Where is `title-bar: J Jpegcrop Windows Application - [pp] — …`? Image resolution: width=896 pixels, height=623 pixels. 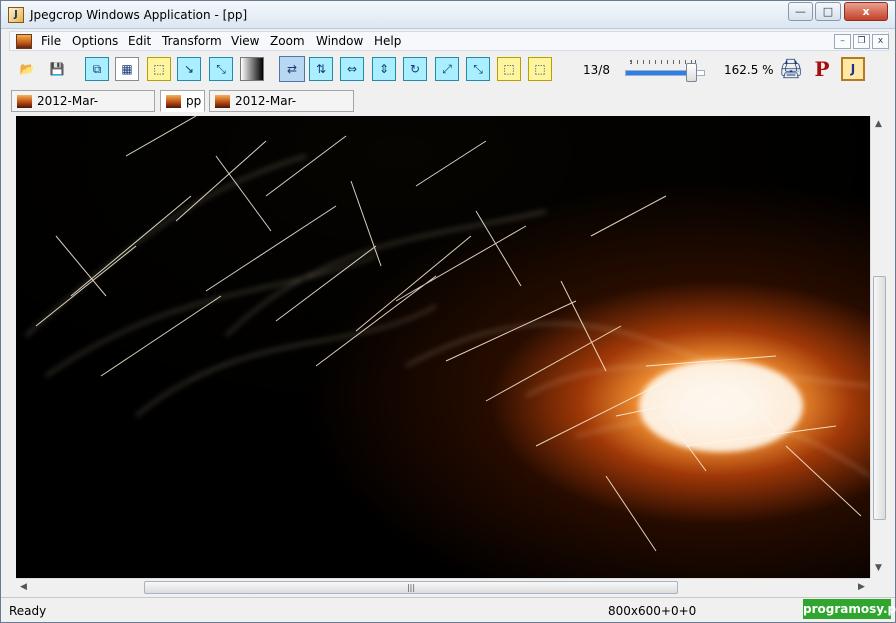
title-bar: J Jpegcrop Windows Application - [pp] — … is located at coordinates (448, 15).